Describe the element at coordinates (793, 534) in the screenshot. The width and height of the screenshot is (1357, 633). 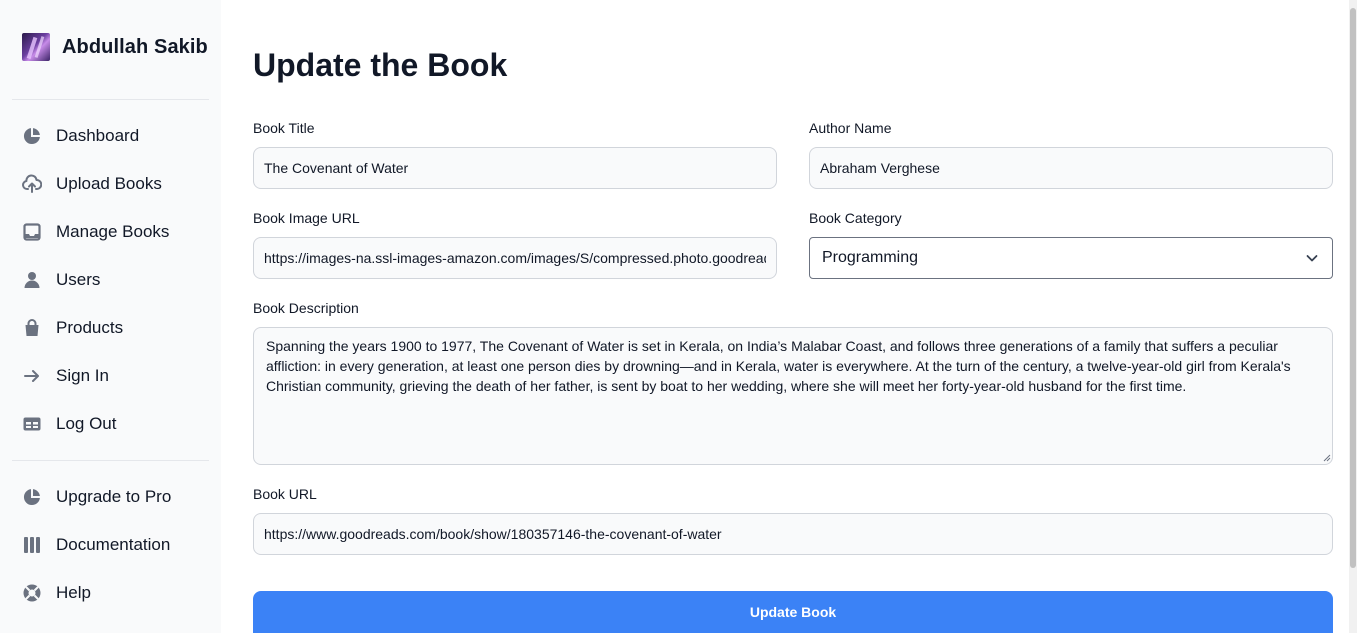
I see `book-url-input` at that location.